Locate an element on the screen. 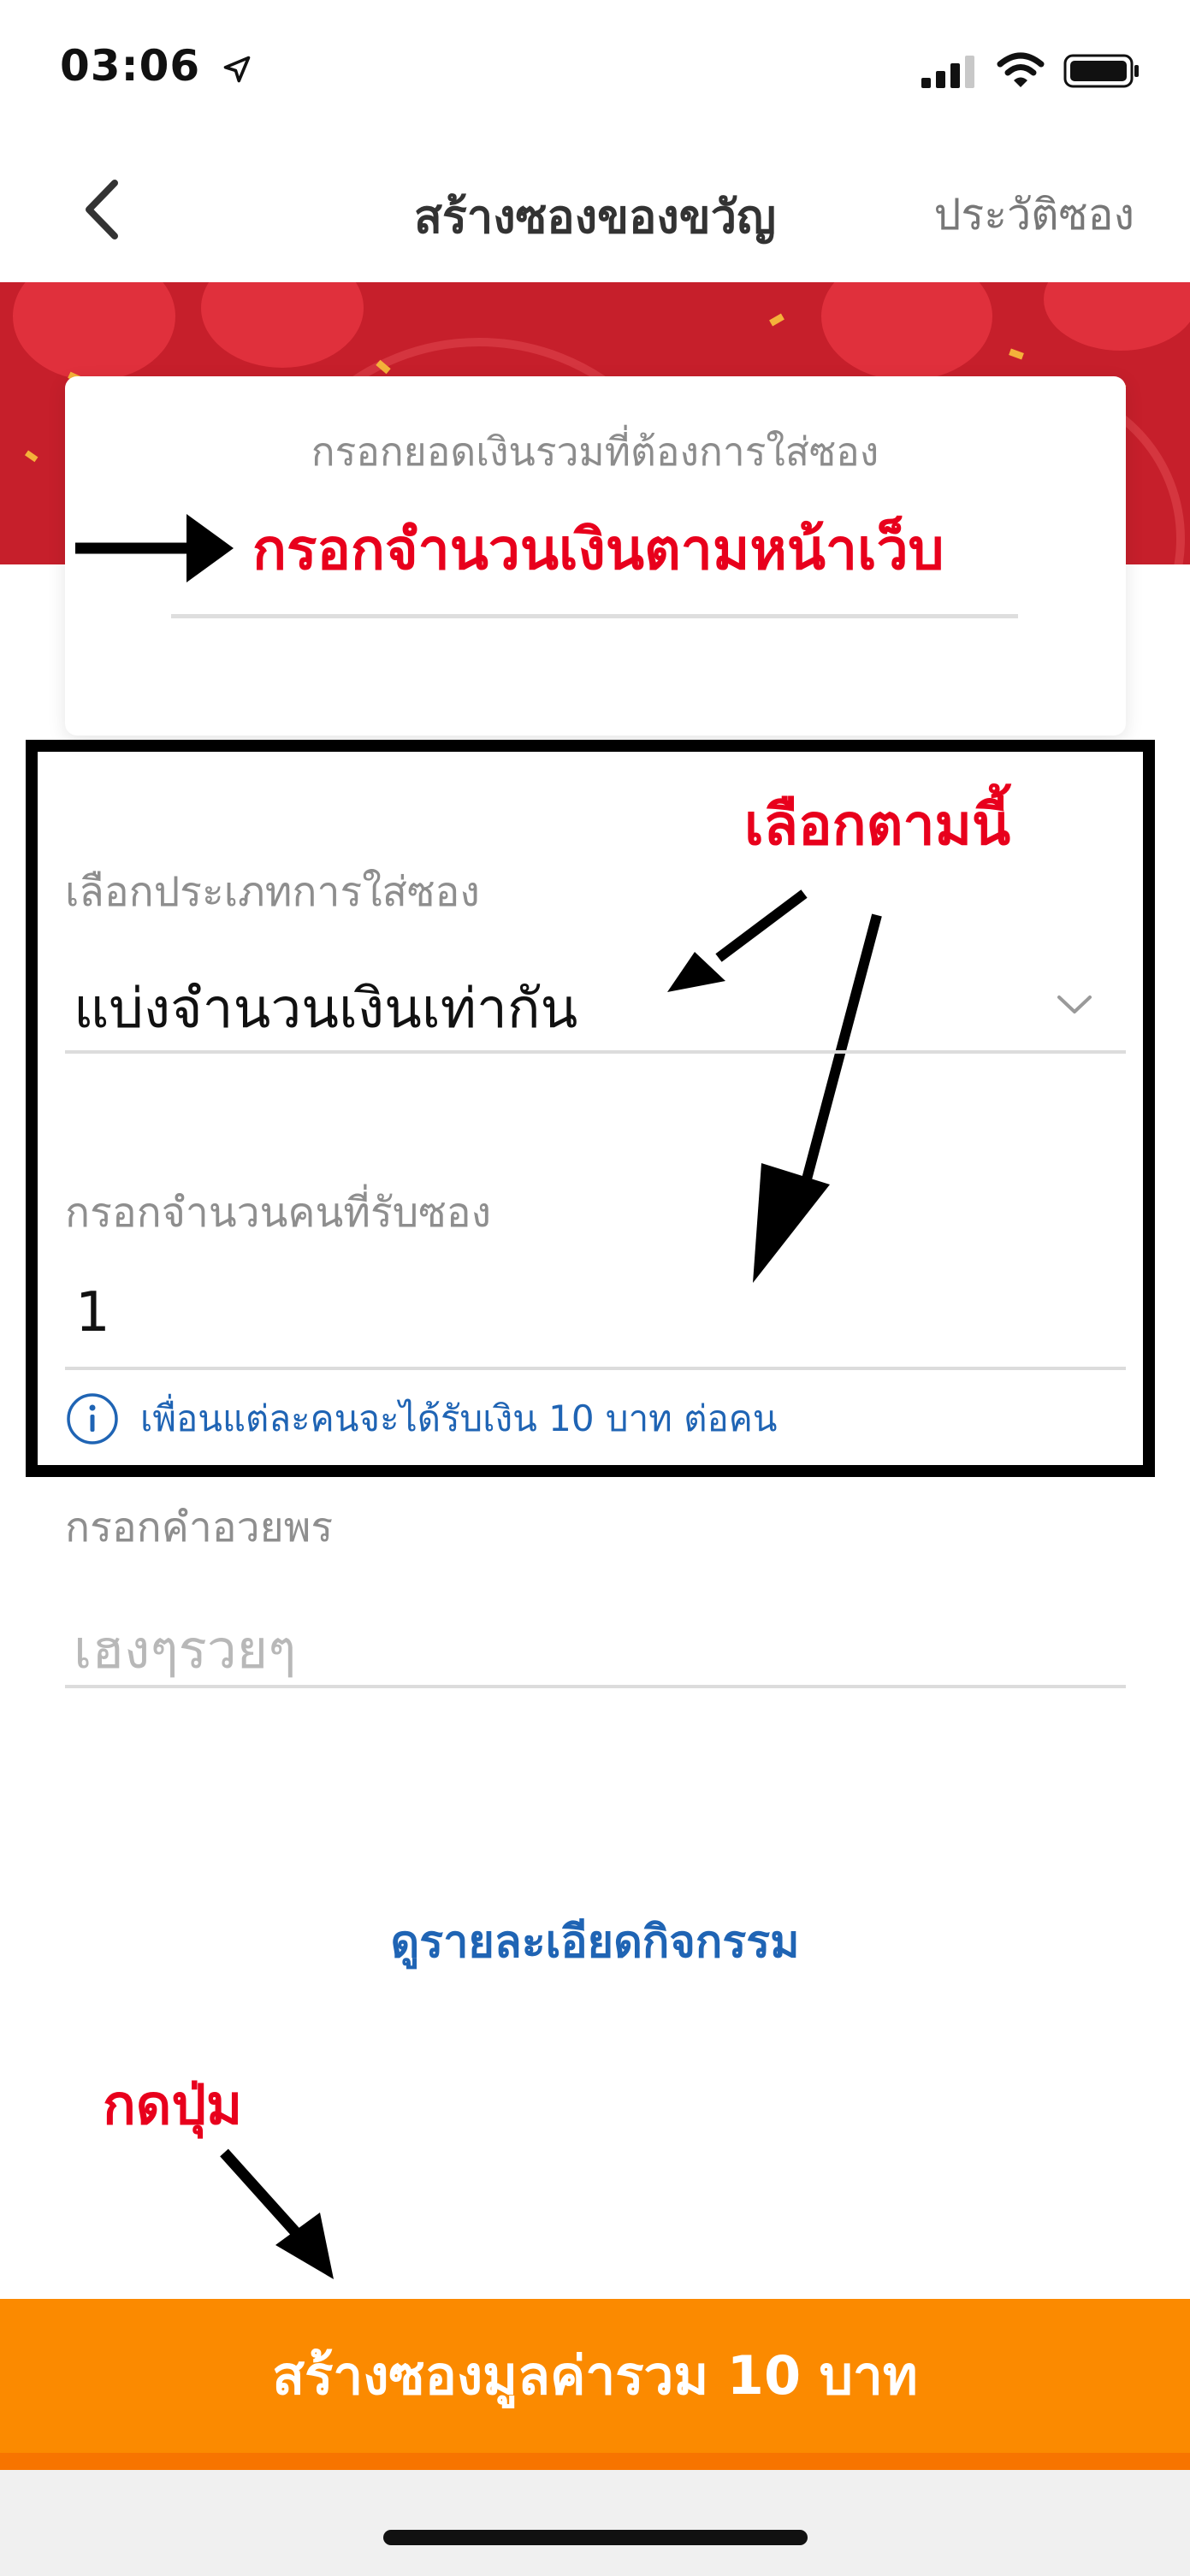 The width and height of the screenshot is (1190, 2576). battery-icon is located at coordinates (1101, 71).